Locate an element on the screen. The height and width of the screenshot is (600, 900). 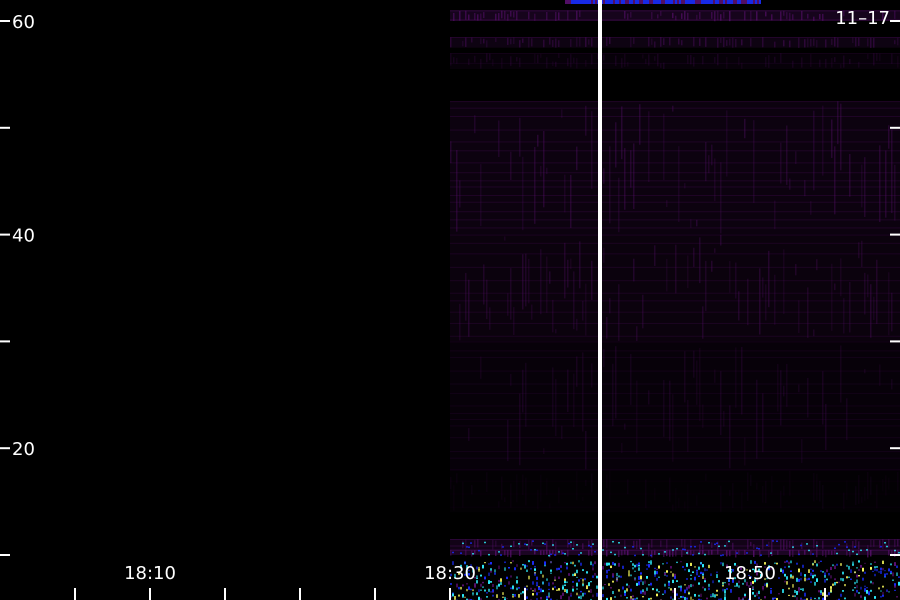
intensity-line is located at coordinates (675, 550).